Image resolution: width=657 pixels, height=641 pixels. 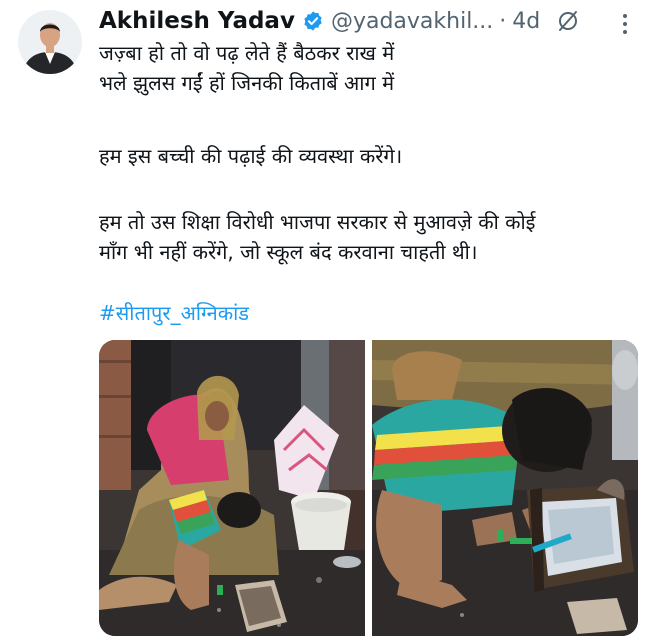 I want to click on edited-icon, so click(x=568, y=21).